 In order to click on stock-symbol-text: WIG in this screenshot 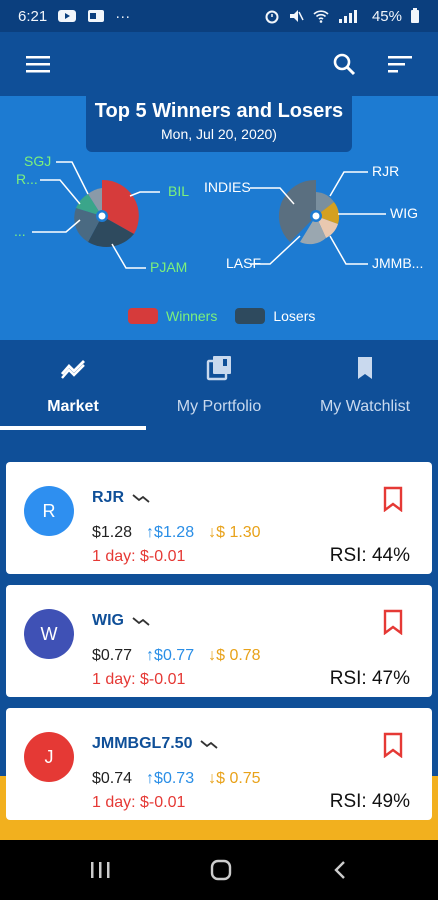, I will do `click(108, 620)`.